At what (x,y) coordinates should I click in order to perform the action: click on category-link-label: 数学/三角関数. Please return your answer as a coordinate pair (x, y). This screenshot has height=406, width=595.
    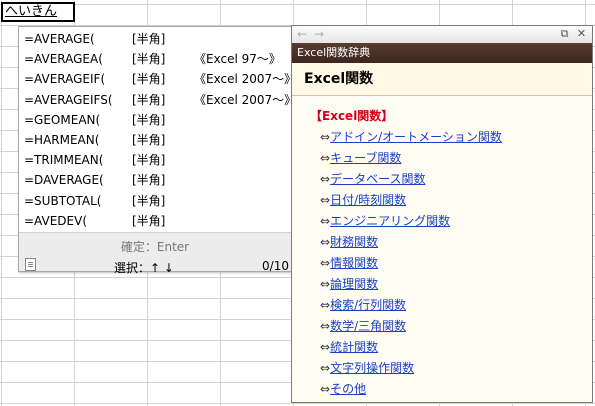
    Looking at the image, I should click on (368, 326).